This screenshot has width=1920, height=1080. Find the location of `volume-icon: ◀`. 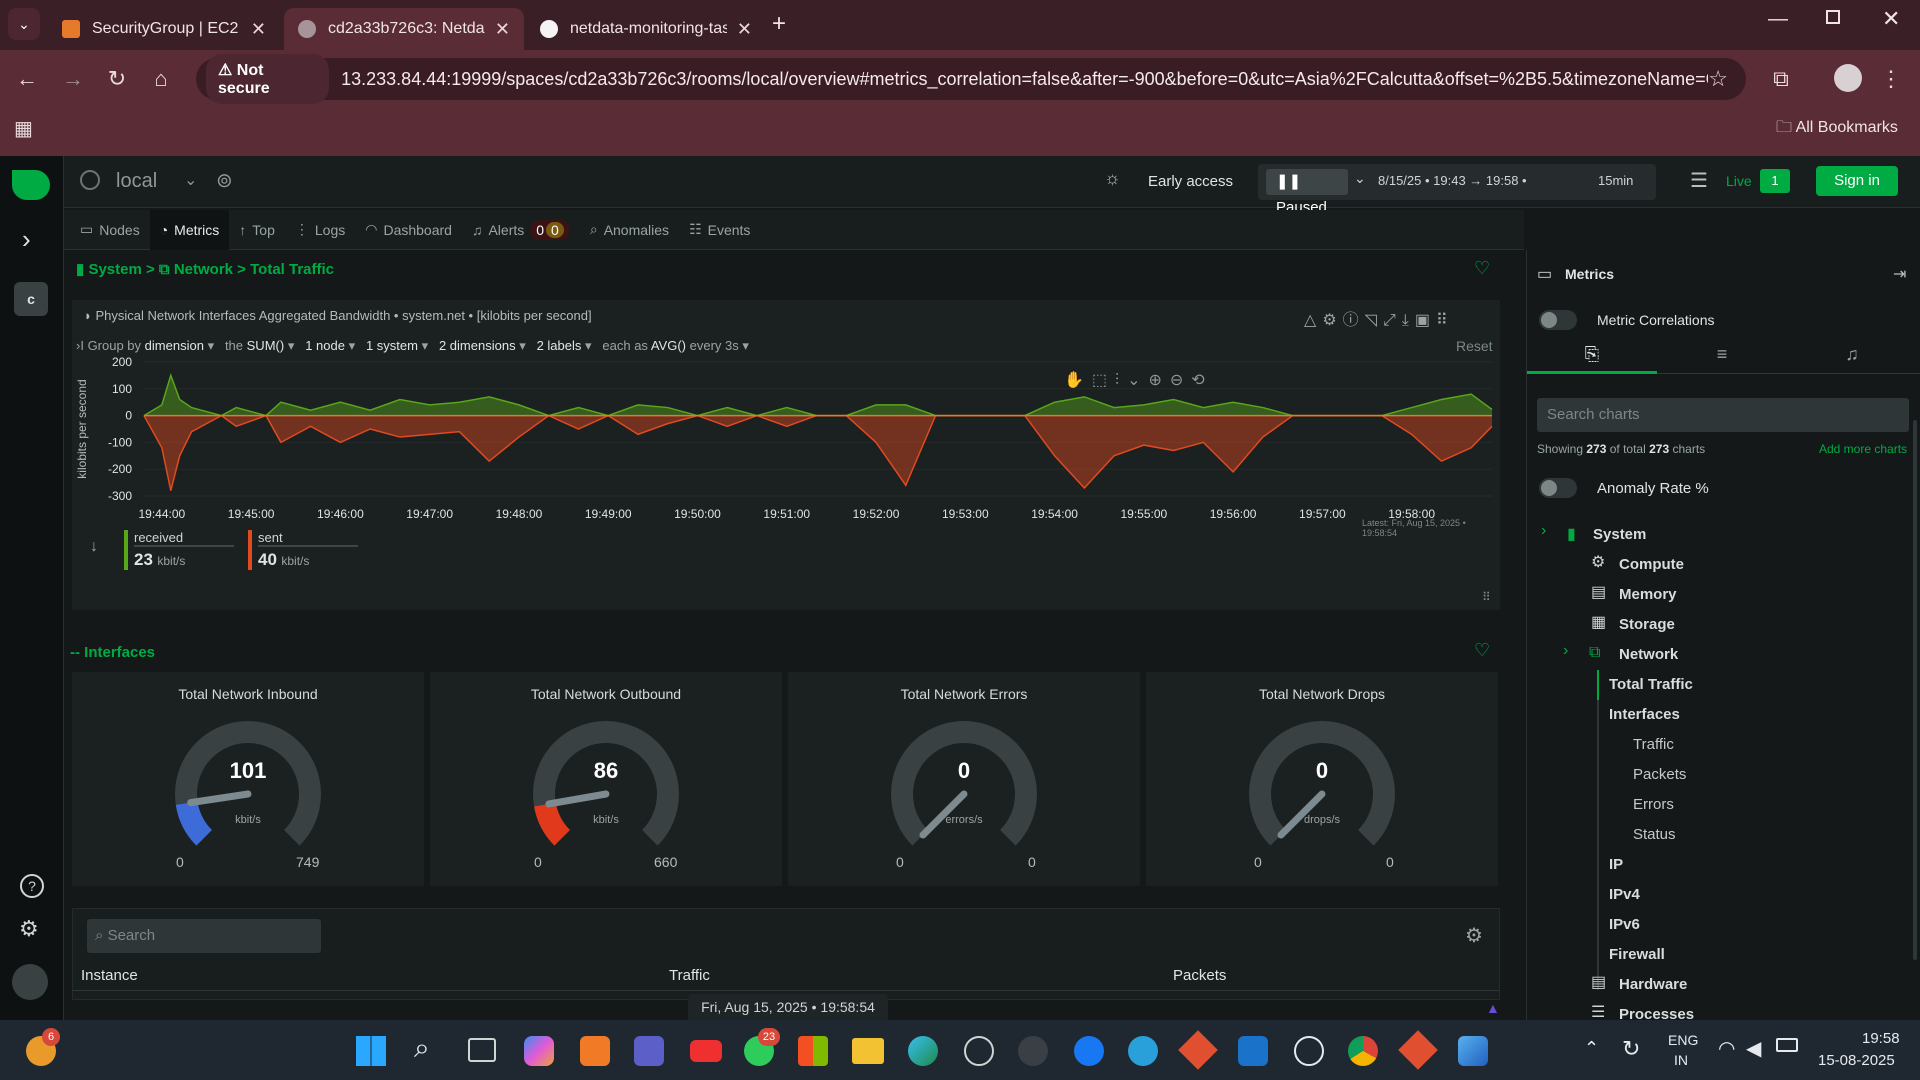

volume-icon: ◀ is located at coordinates (1753, 1048).